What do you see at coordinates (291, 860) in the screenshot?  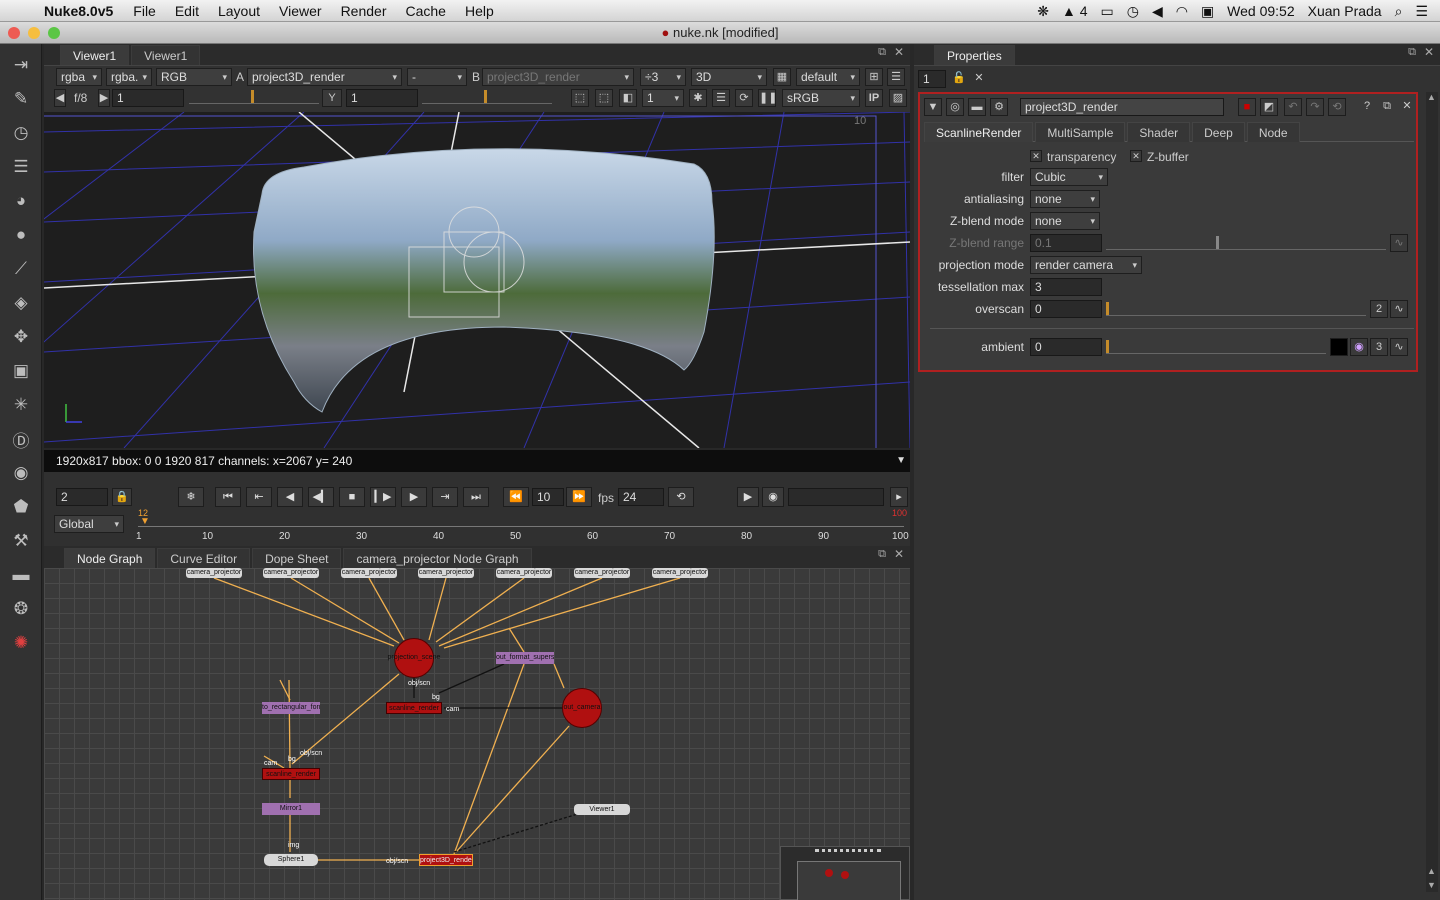 I see `sphere-node: Sphere1` at bounding box center [291, 860].